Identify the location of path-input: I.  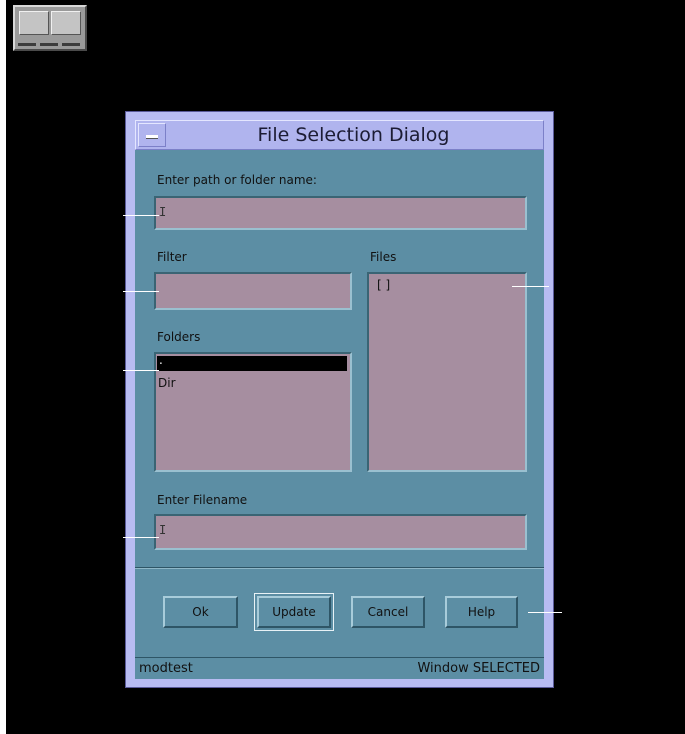
(340, 213).